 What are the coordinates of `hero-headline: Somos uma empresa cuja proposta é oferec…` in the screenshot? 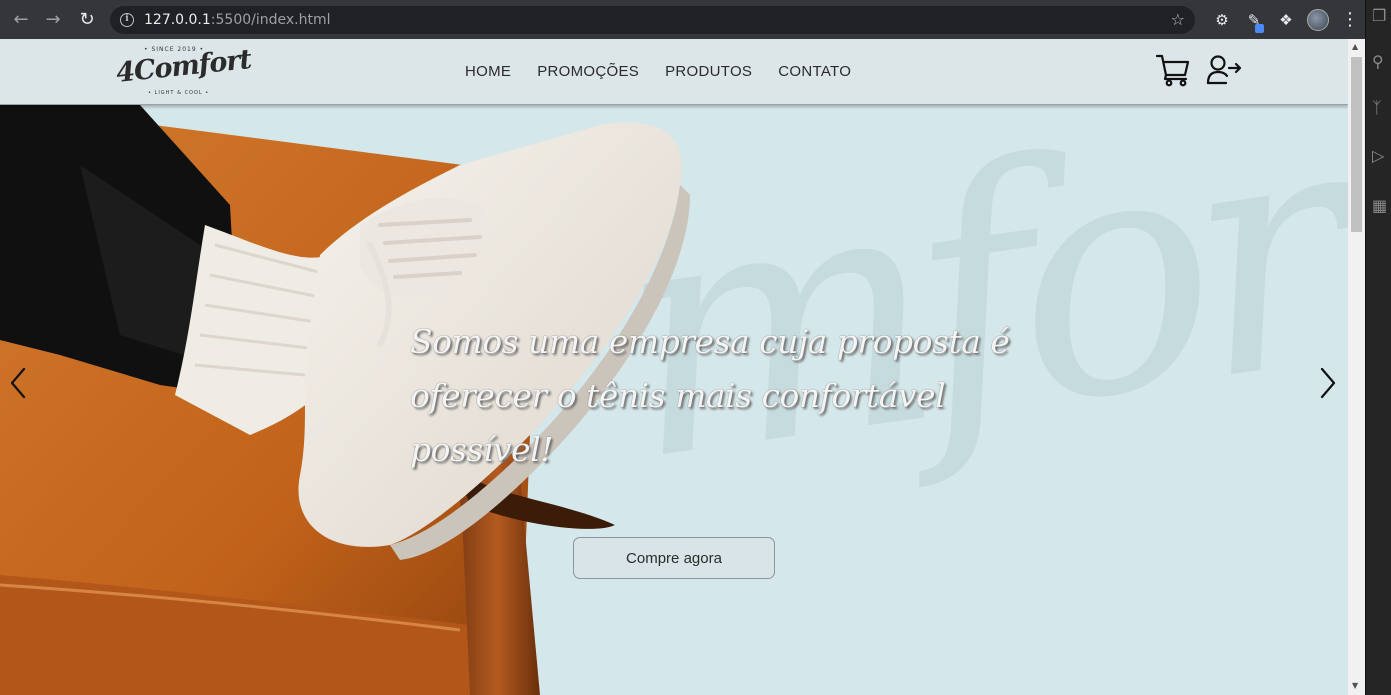 It's located at (710, 395).